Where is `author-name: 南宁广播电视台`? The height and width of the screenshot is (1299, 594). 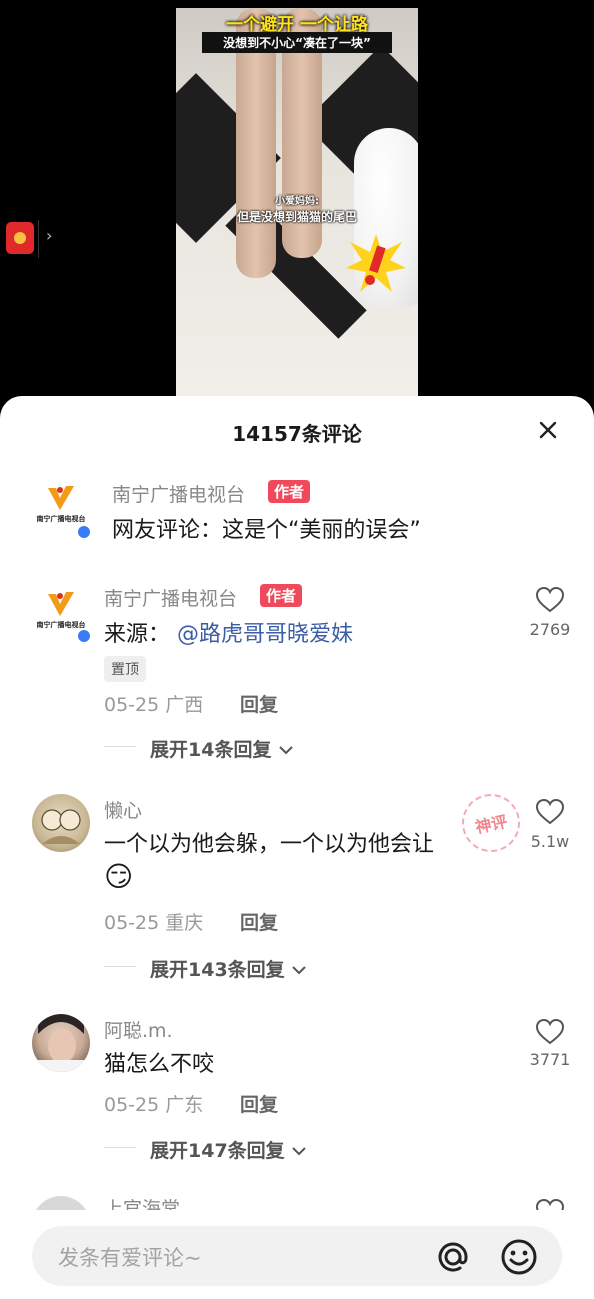 author-name: 南宁广播电视台 is located at coordinates (178, 493).